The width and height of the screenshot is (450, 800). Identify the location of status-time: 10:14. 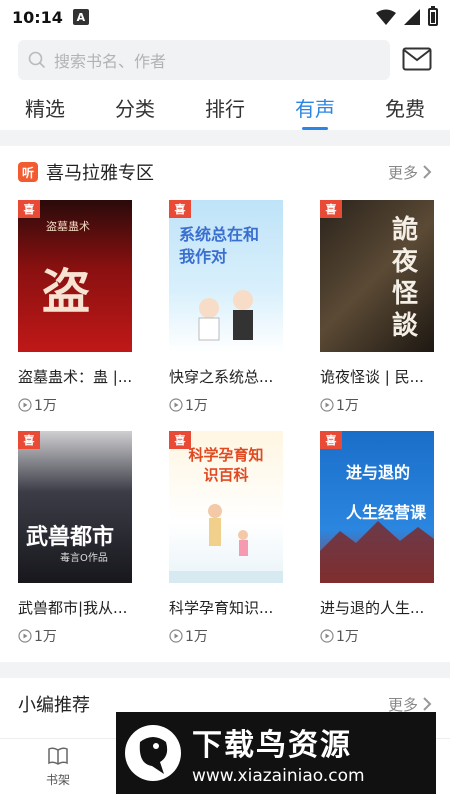
(37, 17).